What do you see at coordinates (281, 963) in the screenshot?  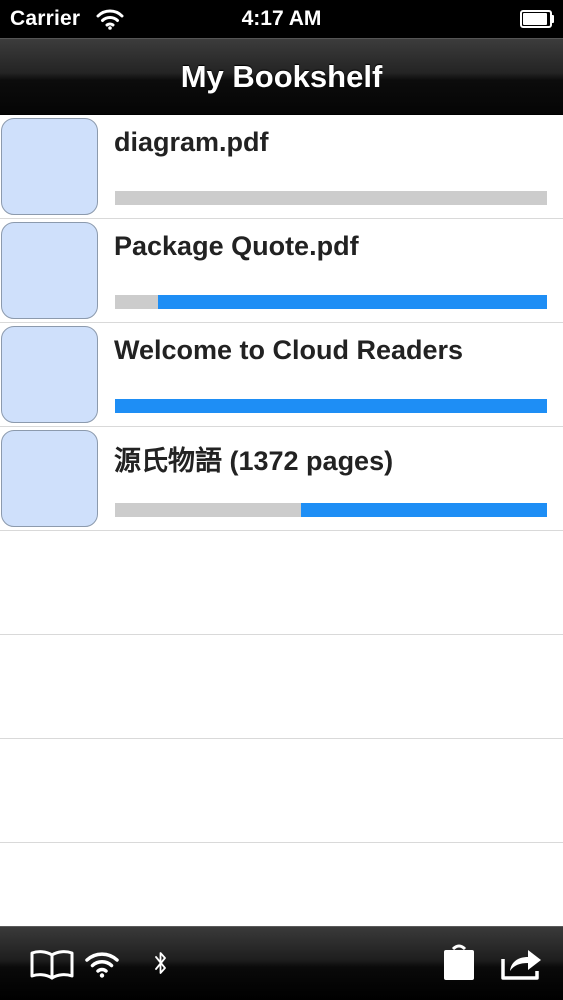 I see `bottom-toolbar` at bounding box center [281, 963].